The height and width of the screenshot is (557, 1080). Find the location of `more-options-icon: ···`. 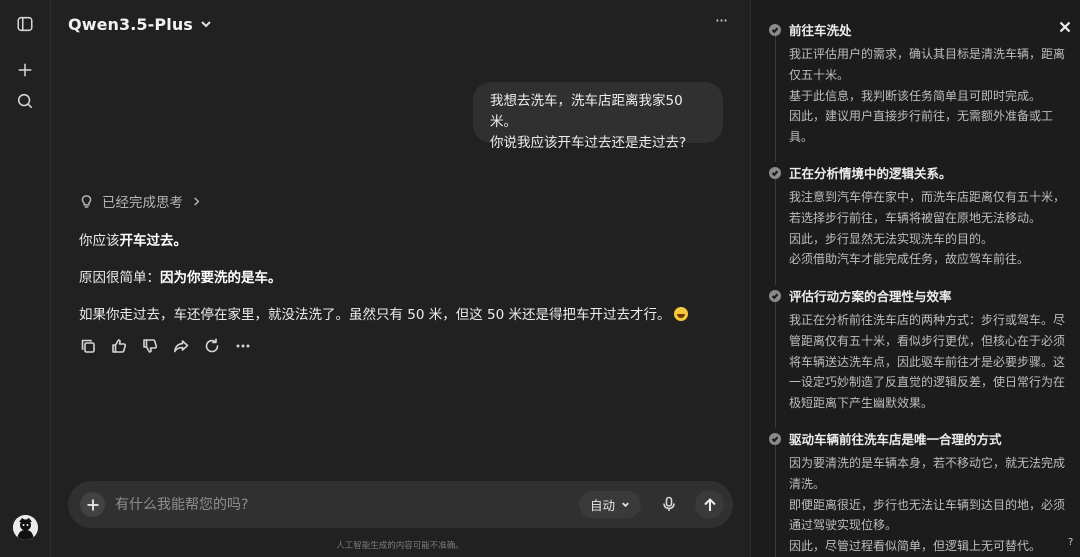

more-options-icon: ··· is located at coordinates (721, 23).